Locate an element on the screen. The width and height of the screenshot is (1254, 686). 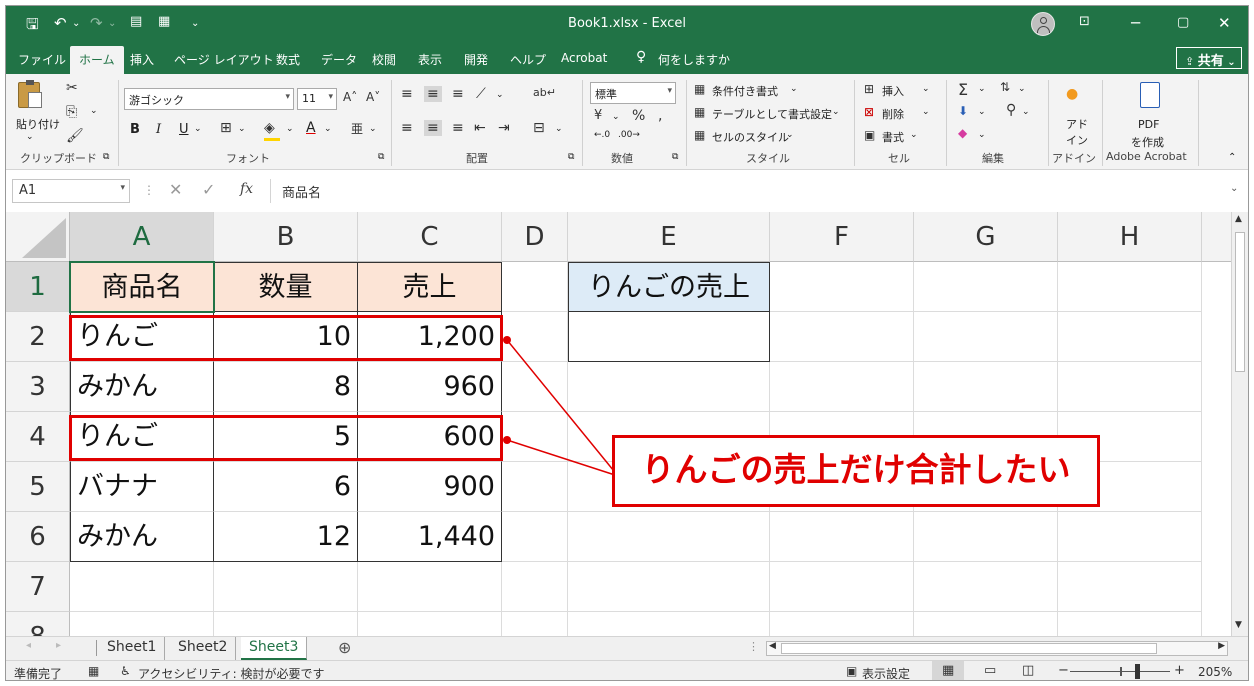
accessibility-status: アクセシビリティ: 検討が必要です is located at coordinates (231, 672).